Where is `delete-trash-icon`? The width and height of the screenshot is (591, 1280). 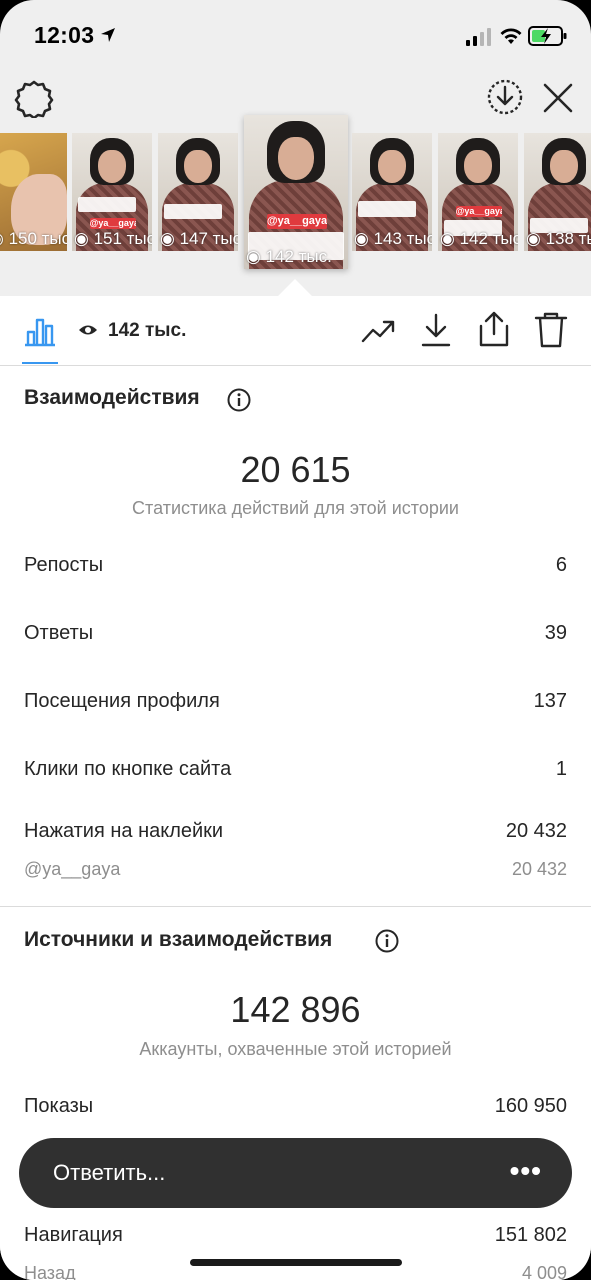 delete-trash-icon is located at coordinates (551, 330).